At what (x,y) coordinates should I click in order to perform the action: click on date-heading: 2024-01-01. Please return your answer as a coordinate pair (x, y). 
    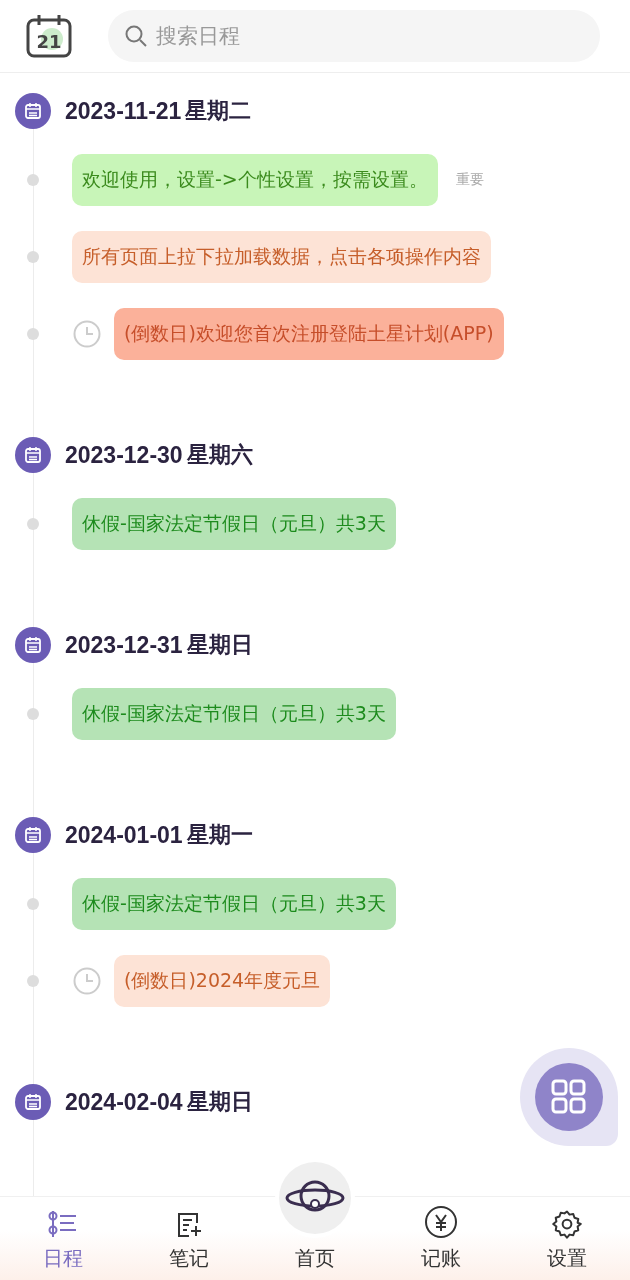
    Looking at the image, I should click on (124, 835).